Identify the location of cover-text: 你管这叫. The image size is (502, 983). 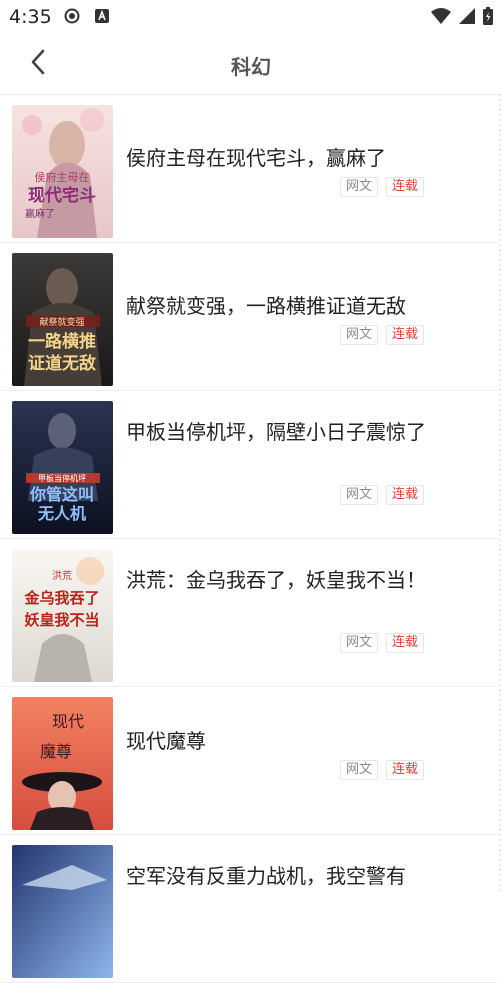
(61, 494).